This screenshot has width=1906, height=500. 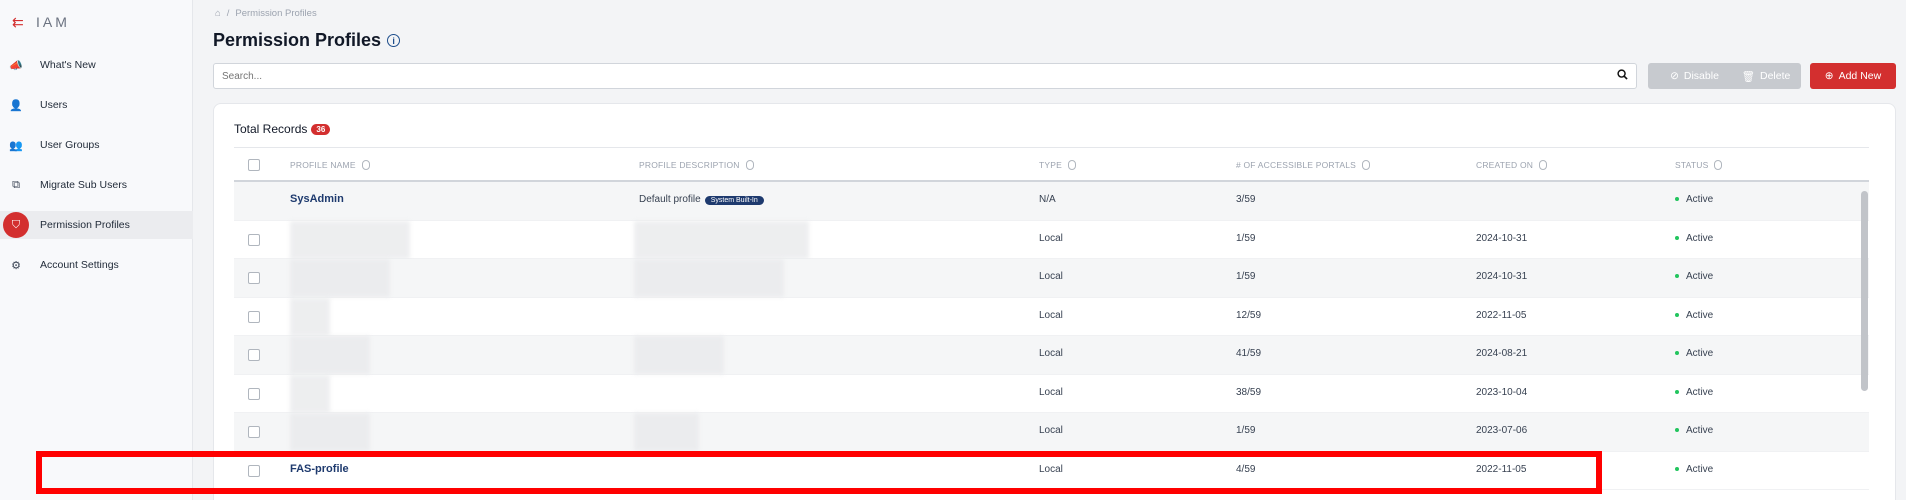 What do you see at coordinates (54, 105) in the screenshot?
I see `sidebar-item-label: Users` at bounding box center [54, 105].